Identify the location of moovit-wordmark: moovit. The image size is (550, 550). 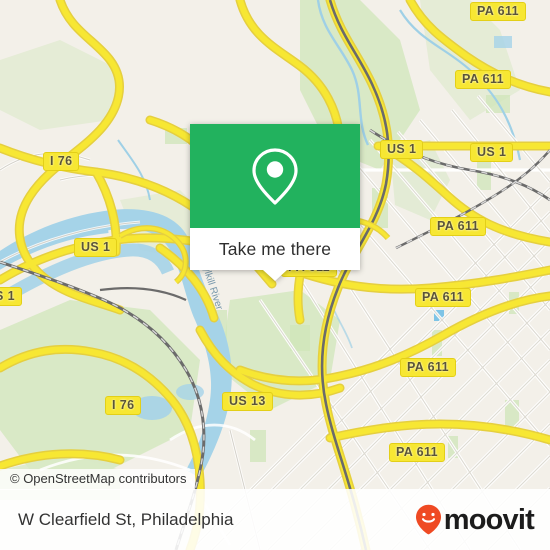
(489, 520).